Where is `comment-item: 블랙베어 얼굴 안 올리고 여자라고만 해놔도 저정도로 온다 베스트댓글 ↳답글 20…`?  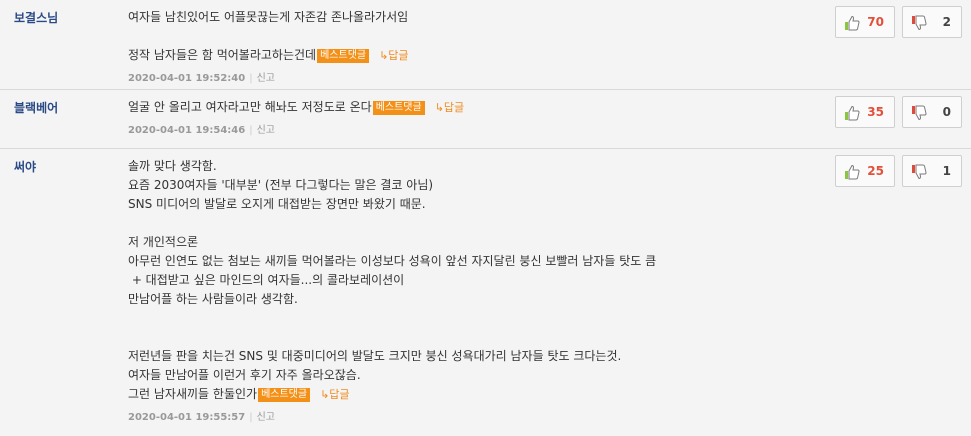 comment-item: 블랙베어 얼굴 안 올리고 여자라고만 해놔도 저정도로 온다 베스트댓글 ↳답글 20… is located at coordinates (485, 119).